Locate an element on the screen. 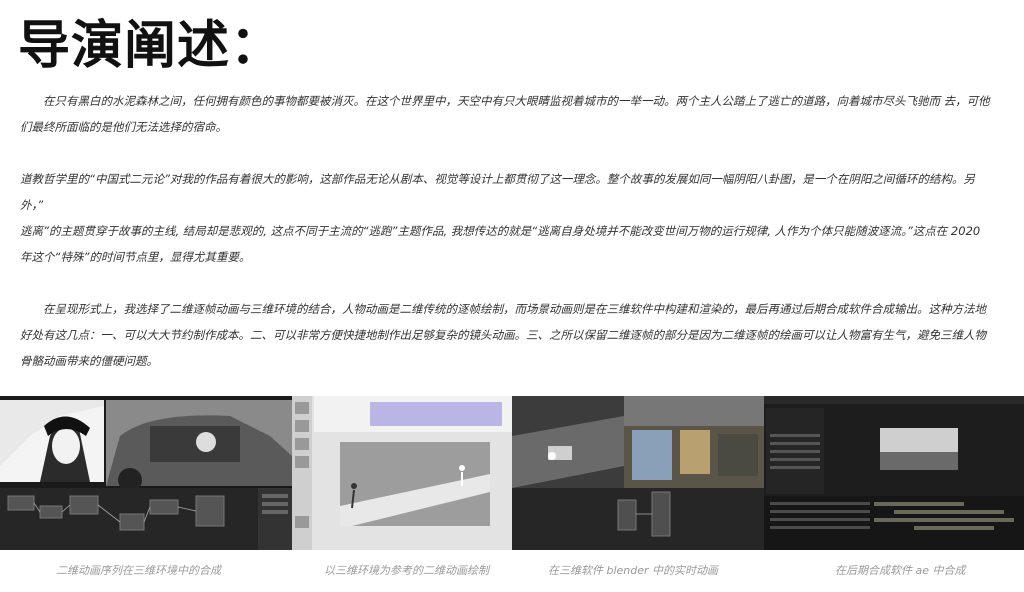  panel-blender is located at coordinates (638, 473).